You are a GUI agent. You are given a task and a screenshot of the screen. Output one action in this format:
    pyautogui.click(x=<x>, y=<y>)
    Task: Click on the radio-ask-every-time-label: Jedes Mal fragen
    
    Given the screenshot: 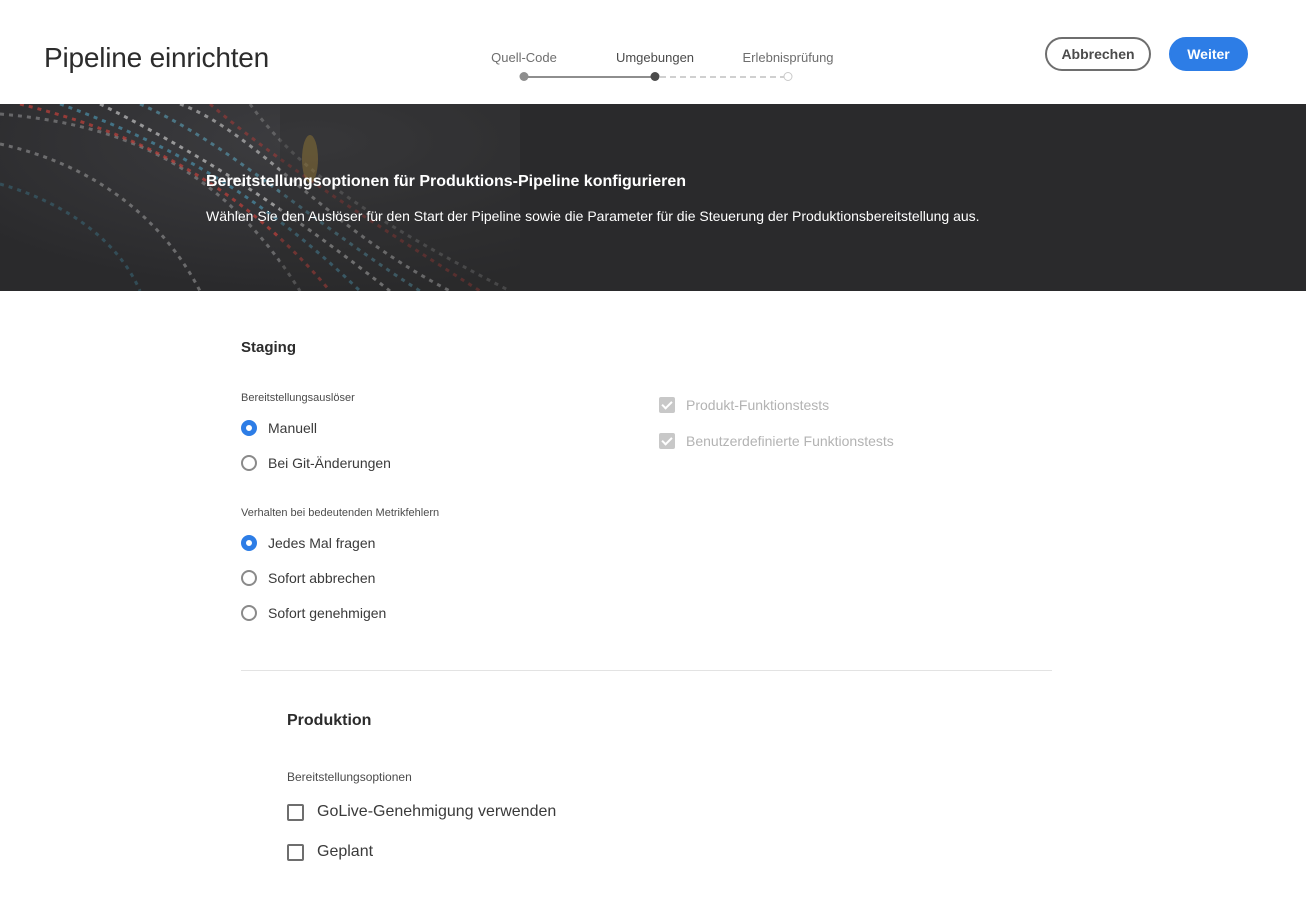 What is the action you would take?
    pyautogui.click(x=322, y=543)
    